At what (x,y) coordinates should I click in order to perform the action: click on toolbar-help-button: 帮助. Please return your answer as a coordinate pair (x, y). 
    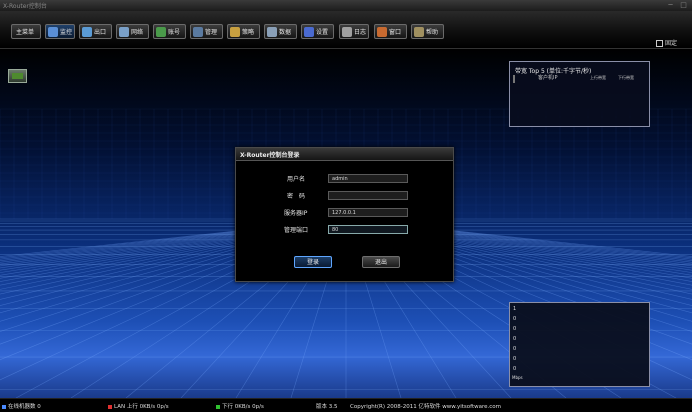
    Looking at the image, I should click on (427, 31).